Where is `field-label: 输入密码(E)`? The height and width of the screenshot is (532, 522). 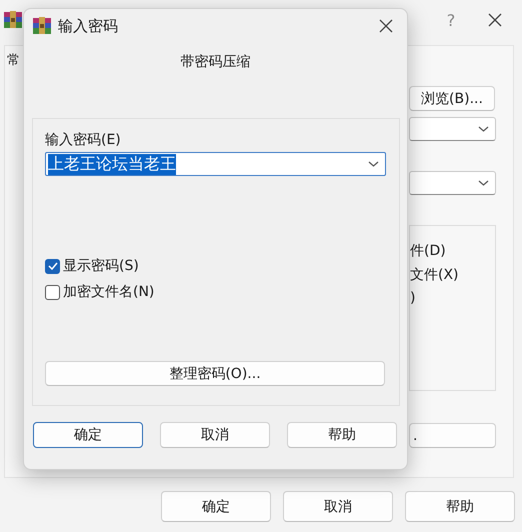
field-label: 输入密码(E) is located at coordinates (83, 140).